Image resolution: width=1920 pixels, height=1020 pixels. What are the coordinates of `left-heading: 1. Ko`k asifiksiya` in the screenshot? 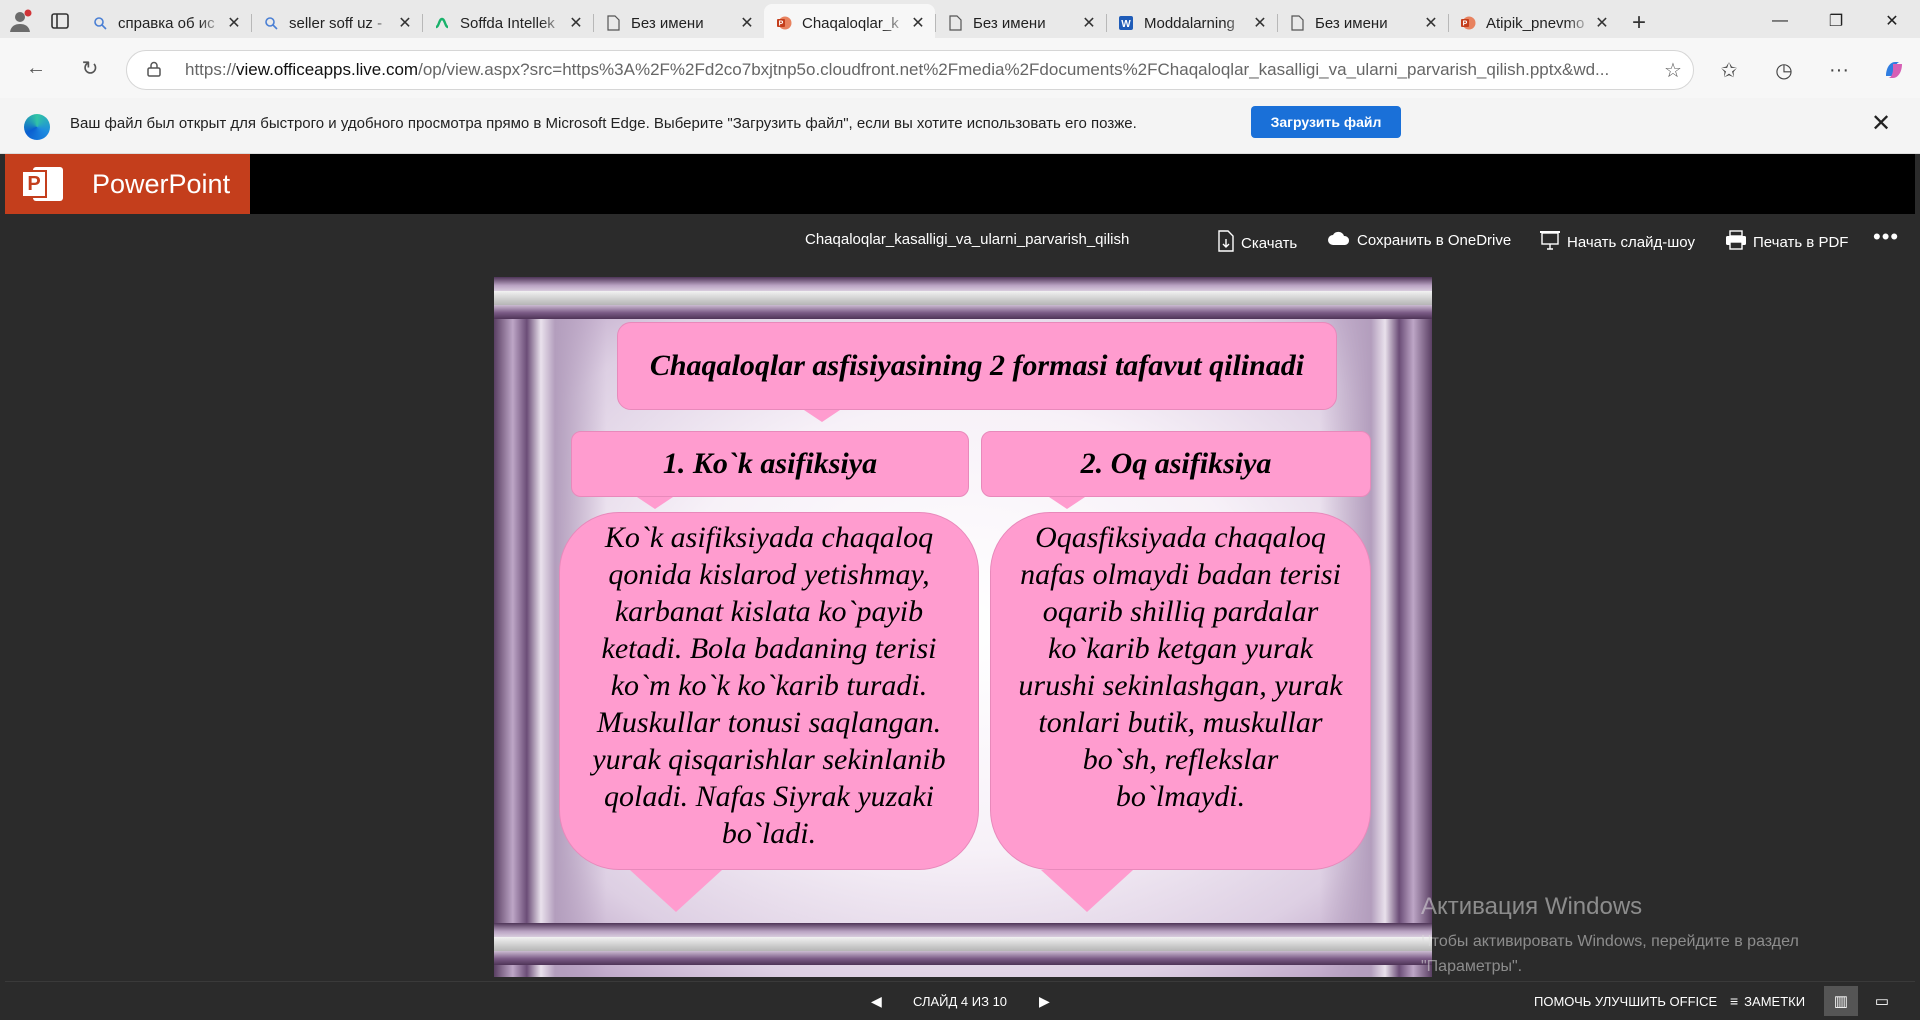 It's located at (770, 464).